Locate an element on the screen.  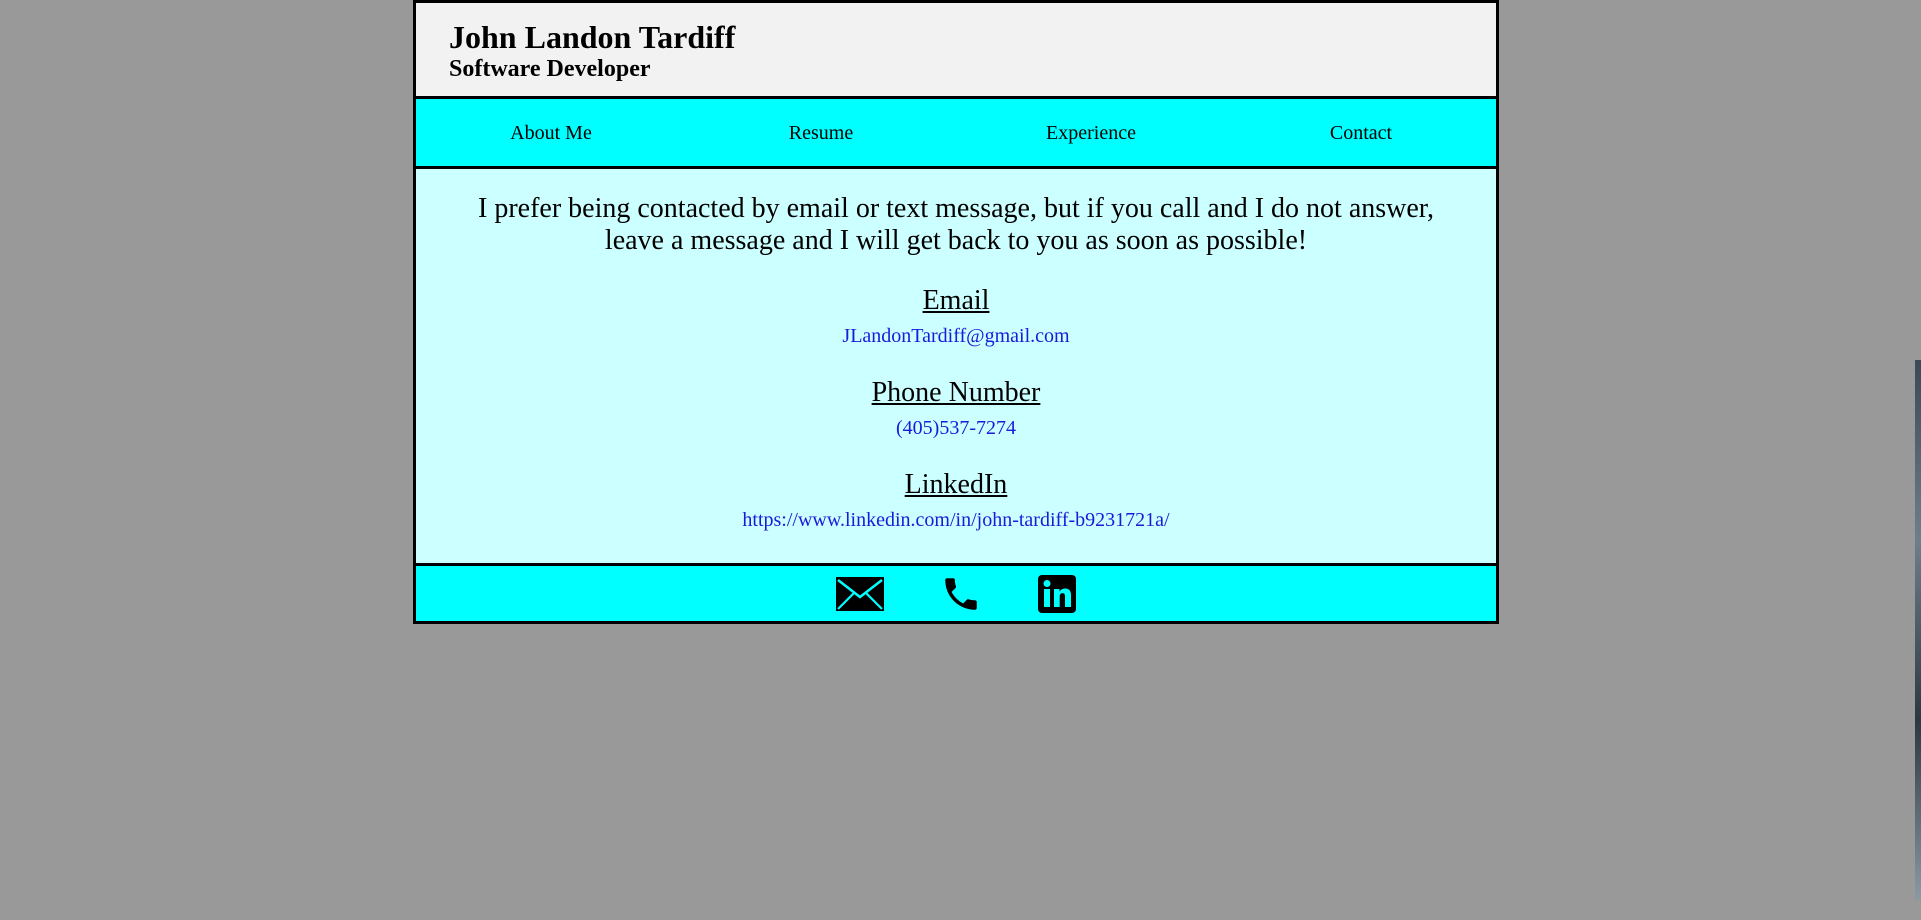
envelope-icon is located at coordinates (860, 594).